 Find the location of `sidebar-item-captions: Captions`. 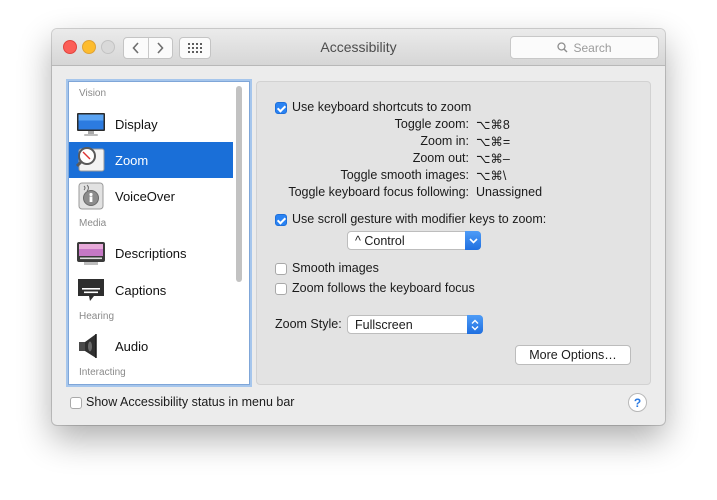

sidebar-item-captions: Captions is located at coordinates (151, 290).